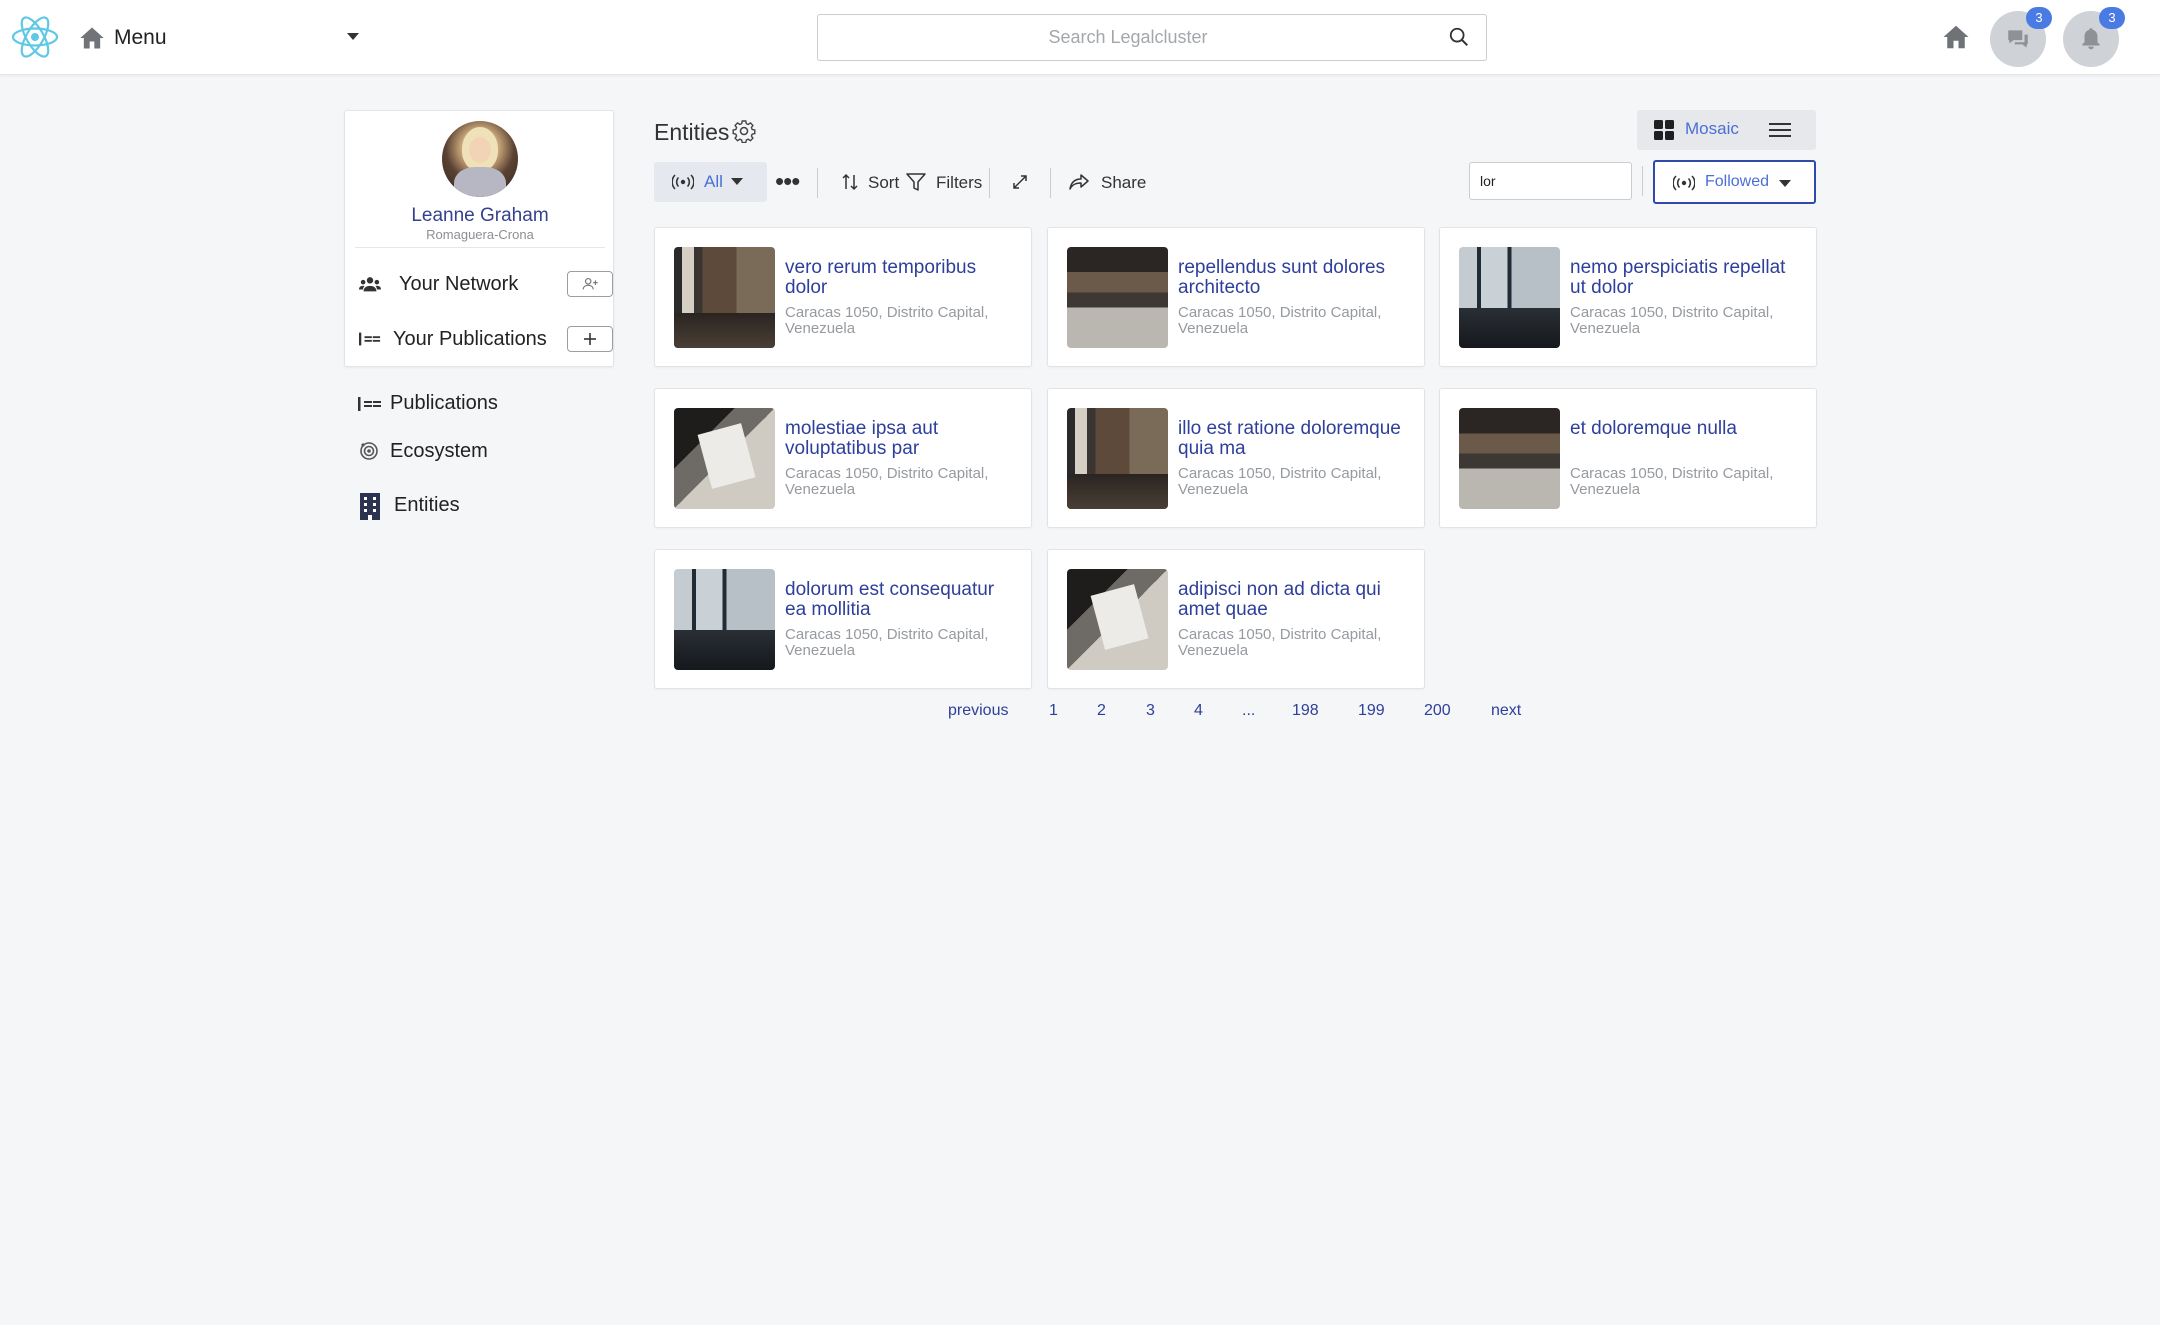  What do you see at coordinates (470, 339) in the screenshot?
I see `your-publications-label: Your Publications` at bounding box center [470, 339].